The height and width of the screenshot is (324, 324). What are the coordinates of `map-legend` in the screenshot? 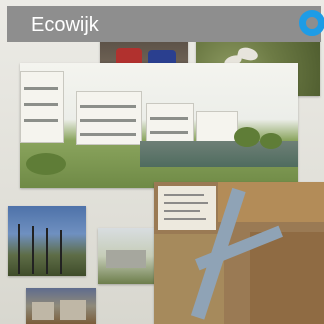 It's located at (187, 208).